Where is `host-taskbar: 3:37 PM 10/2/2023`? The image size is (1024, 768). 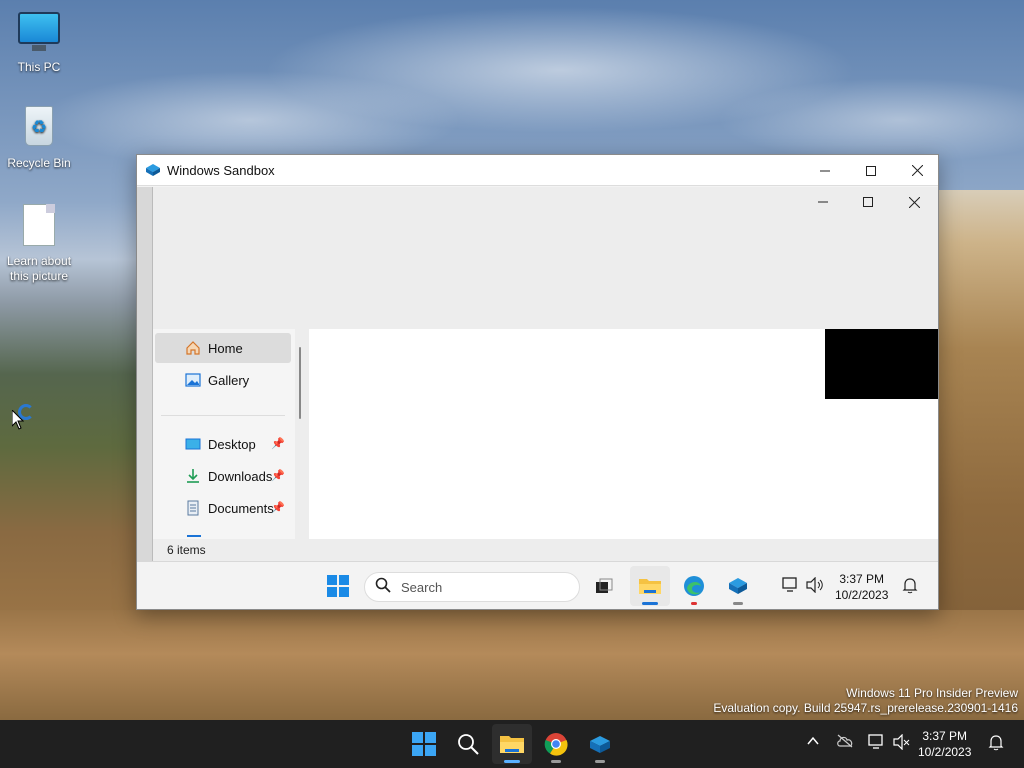
host-taskbar: 3:37 PM 10/2/2023 is located at coordinates (512, 744).